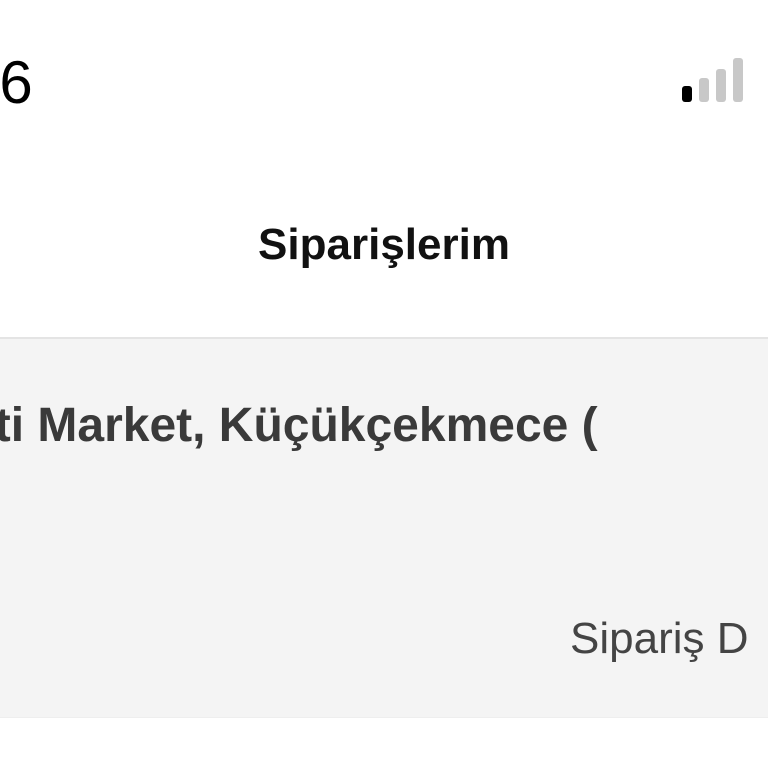 The width and height of the screenshot is (768, 768). I want to click on order-store-name: Sepeti Market, Küçükçekmece (, so click(299, 425).